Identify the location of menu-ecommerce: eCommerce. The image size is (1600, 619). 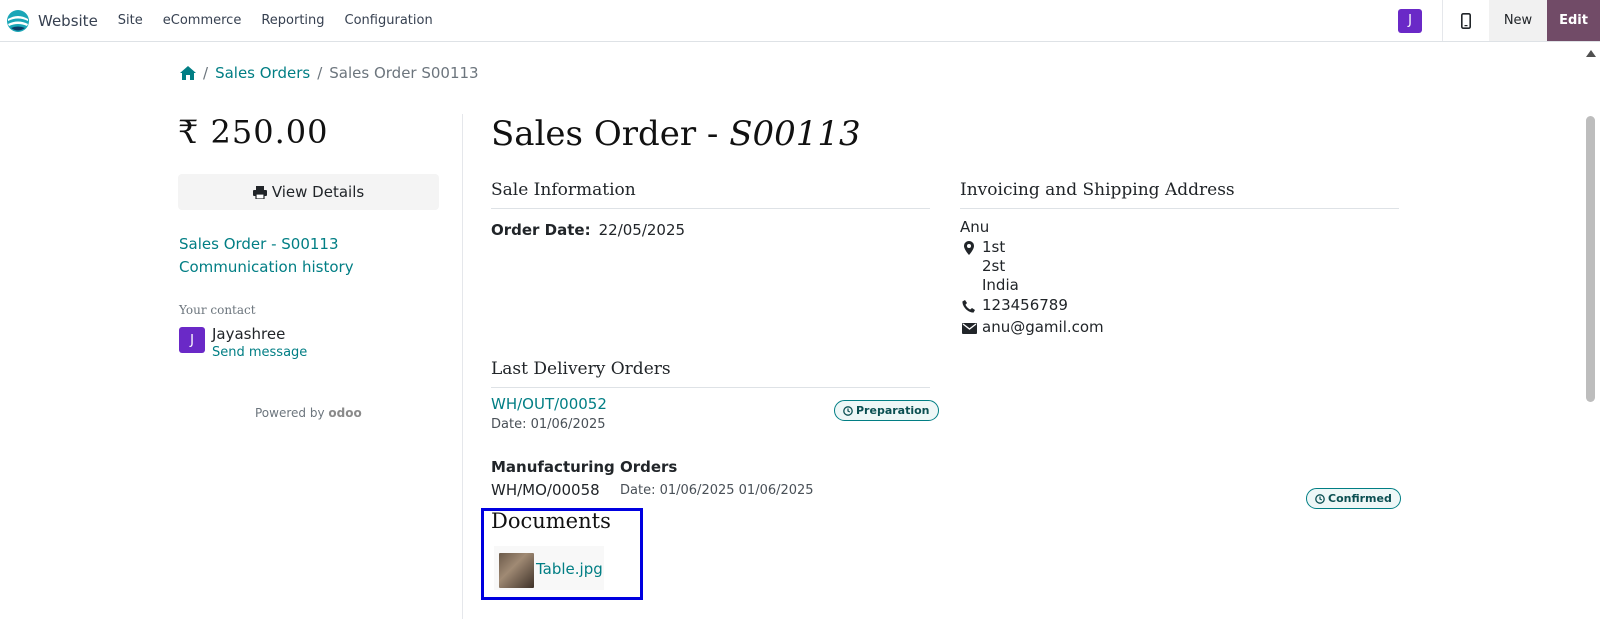
(202, 20).